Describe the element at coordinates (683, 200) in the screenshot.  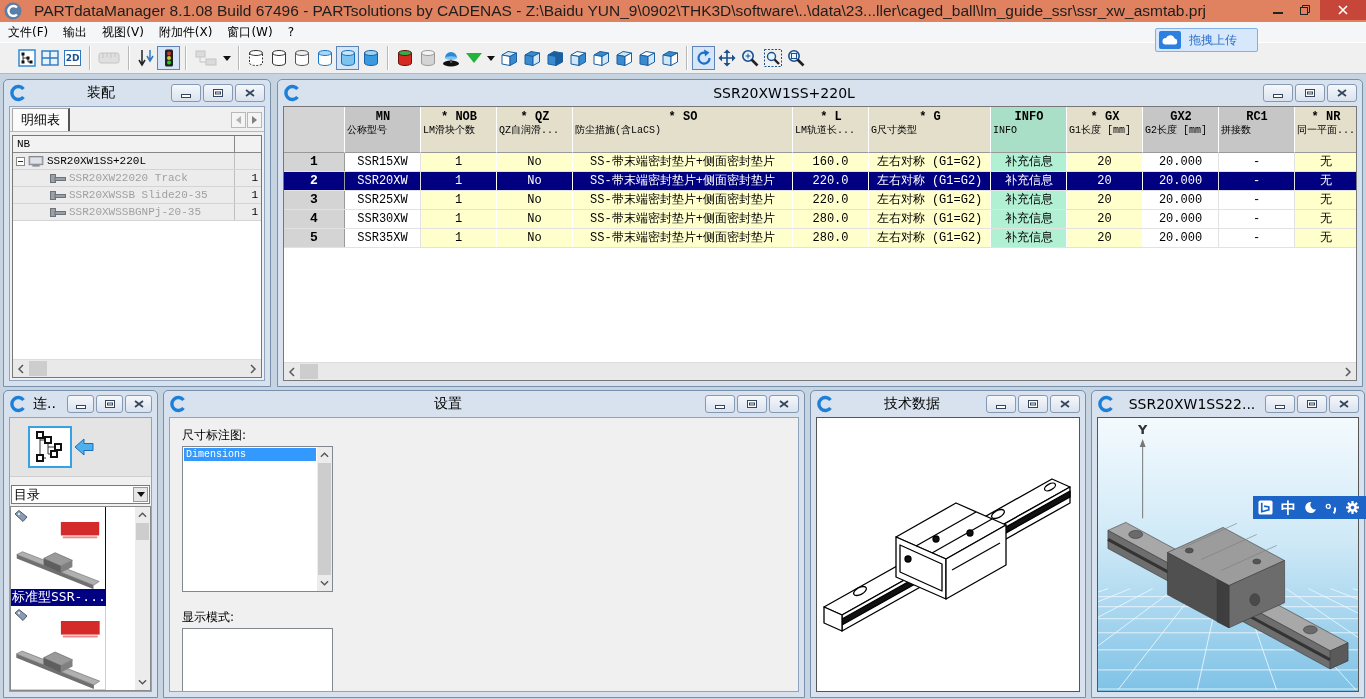
I see `table-cell: SS-带末端密封垫片+侧面密封垫片` at that location.